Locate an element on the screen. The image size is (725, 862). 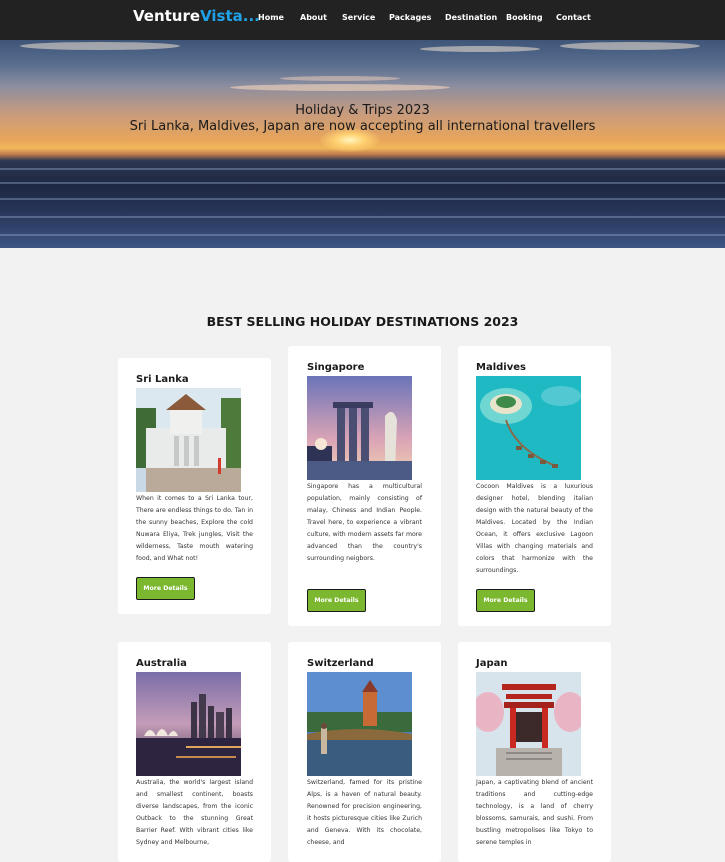
card-title: Australia is located at coordinates (161, 663).